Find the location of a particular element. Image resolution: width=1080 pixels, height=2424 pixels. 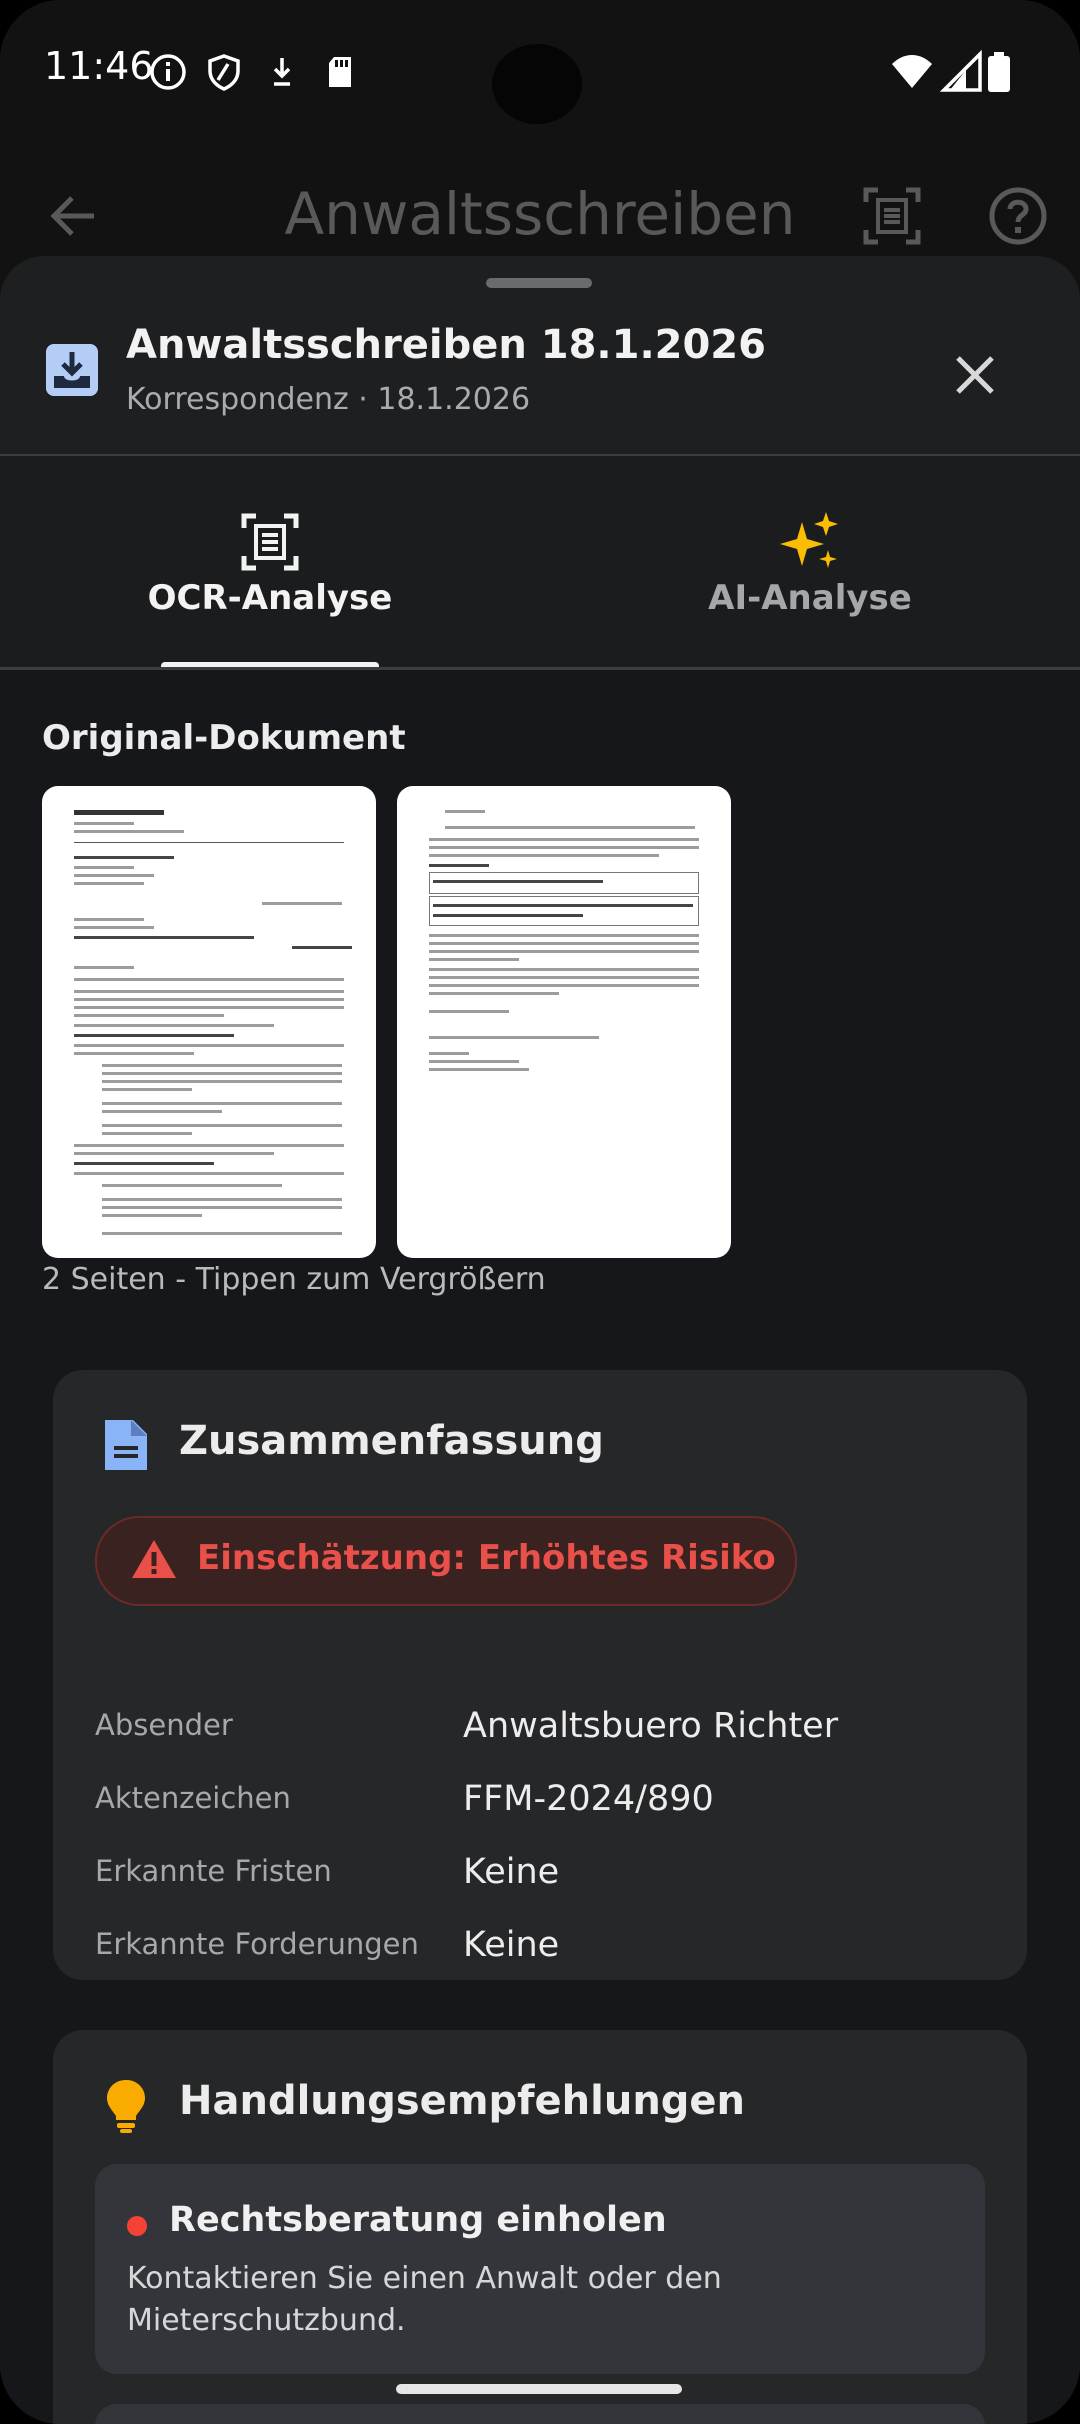

front-camera is located at coordinates (537, 84).